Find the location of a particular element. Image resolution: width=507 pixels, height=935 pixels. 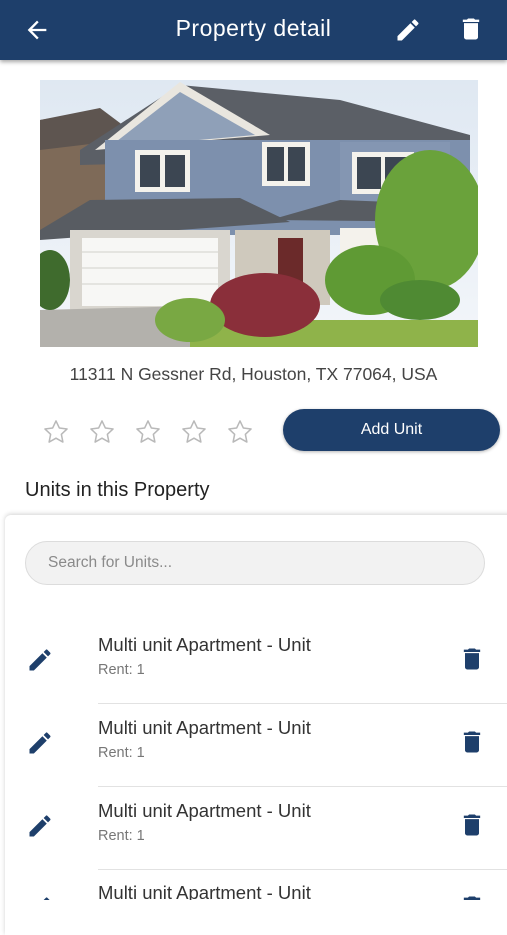

edit-property-icon is located at coordinates (408, 30).